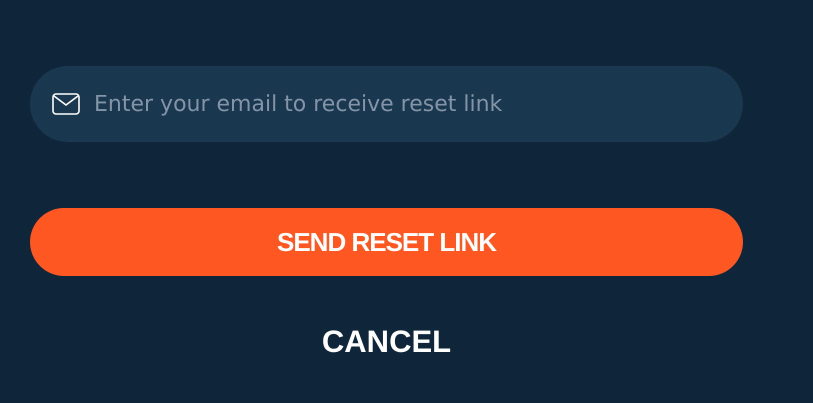 The width and height of the screenshot is (813, 403). Describe the element at coordinates (66, 104) in the screenshot. I see `mail-icon` at that location.